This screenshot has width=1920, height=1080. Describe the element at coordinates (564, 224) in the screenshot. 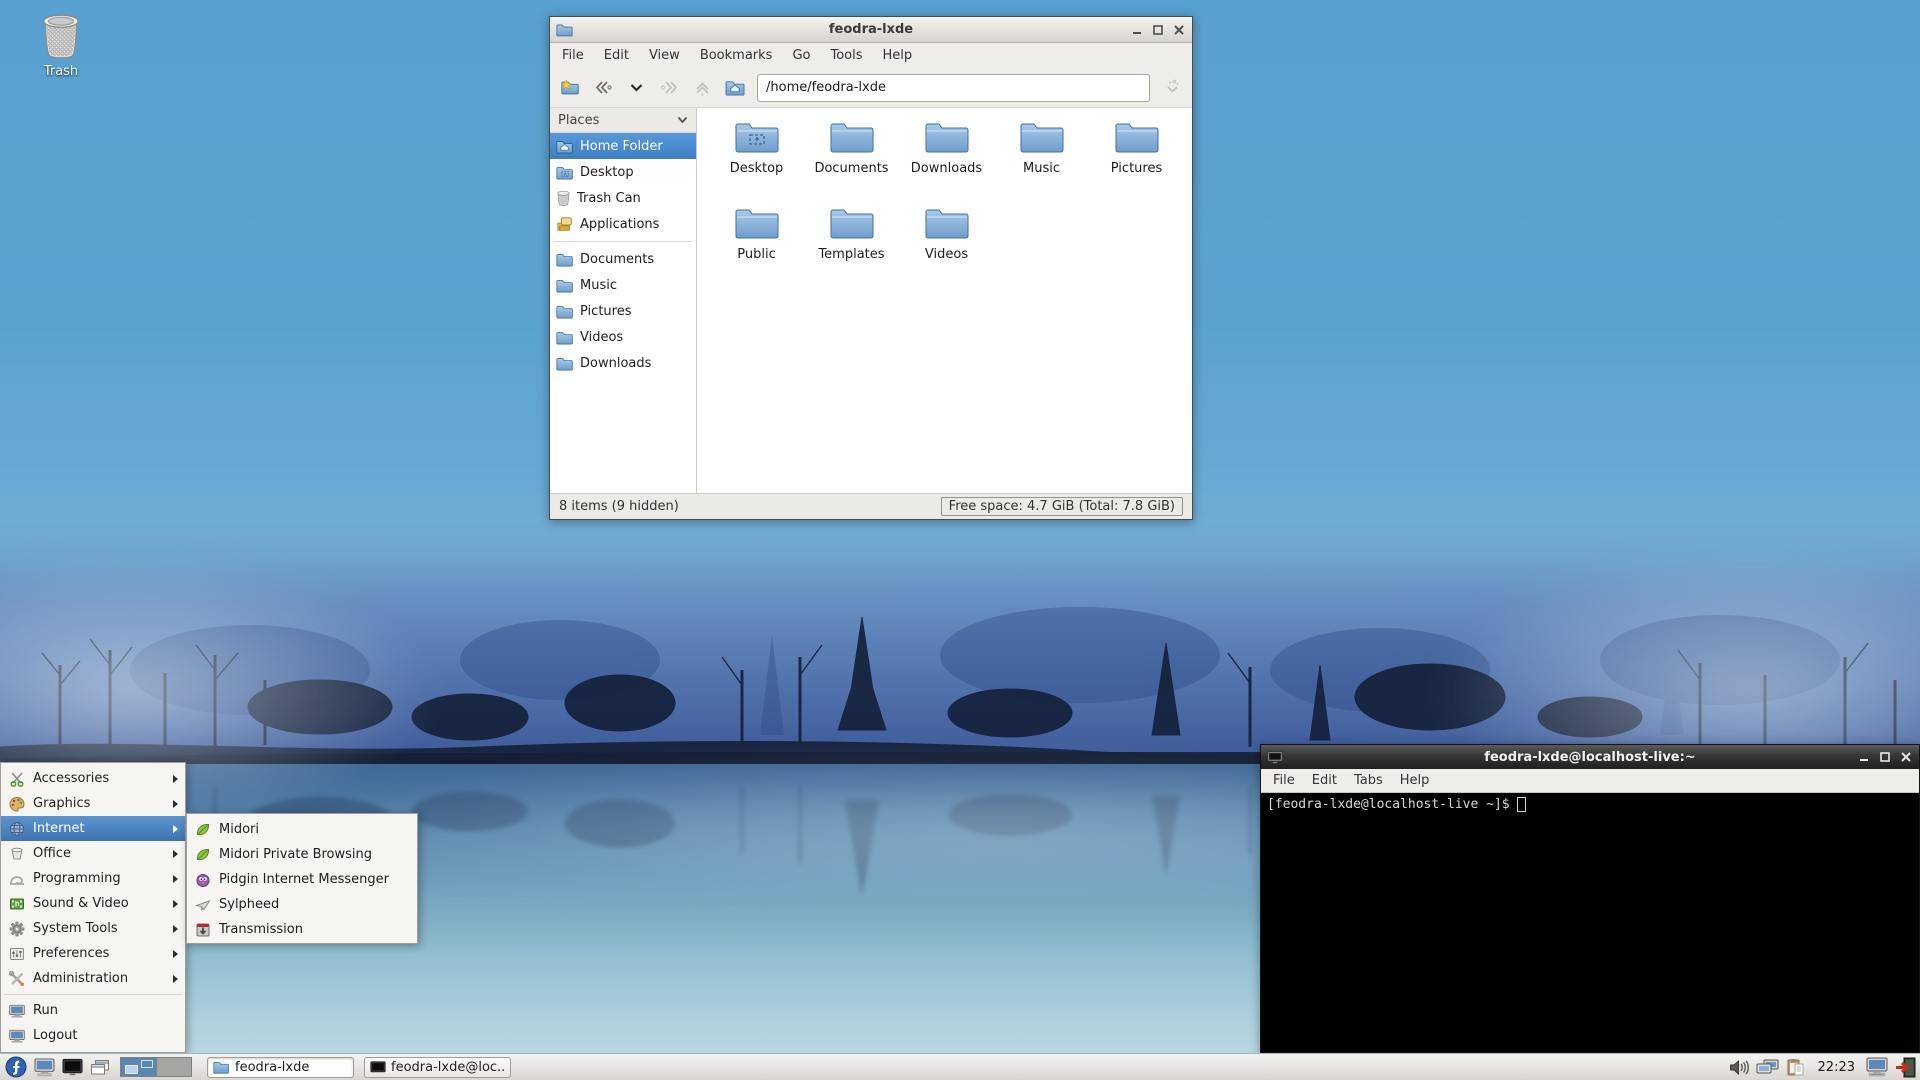

I see `applications-icon` at that location.